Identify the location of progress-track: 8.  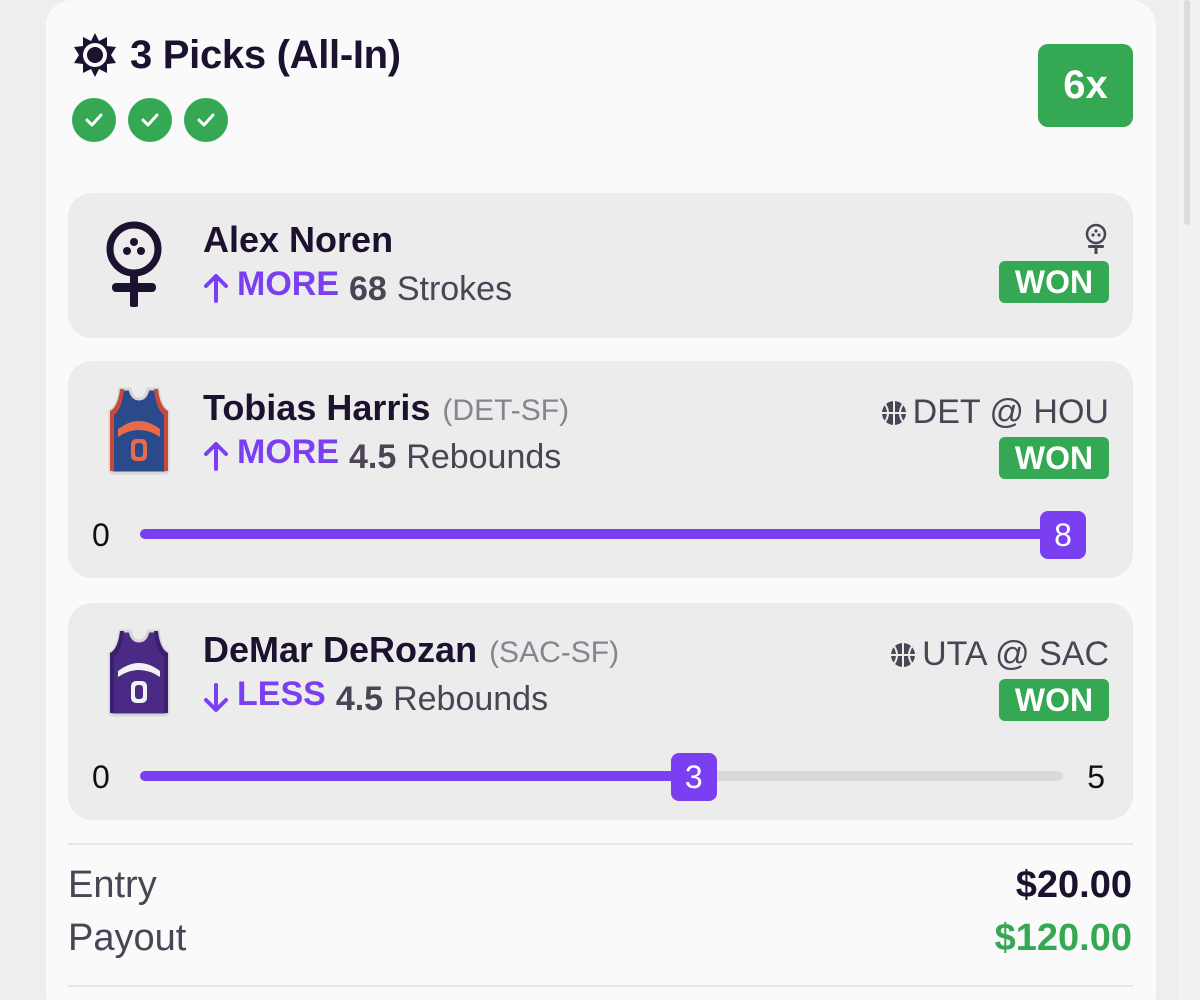
(613, 535).